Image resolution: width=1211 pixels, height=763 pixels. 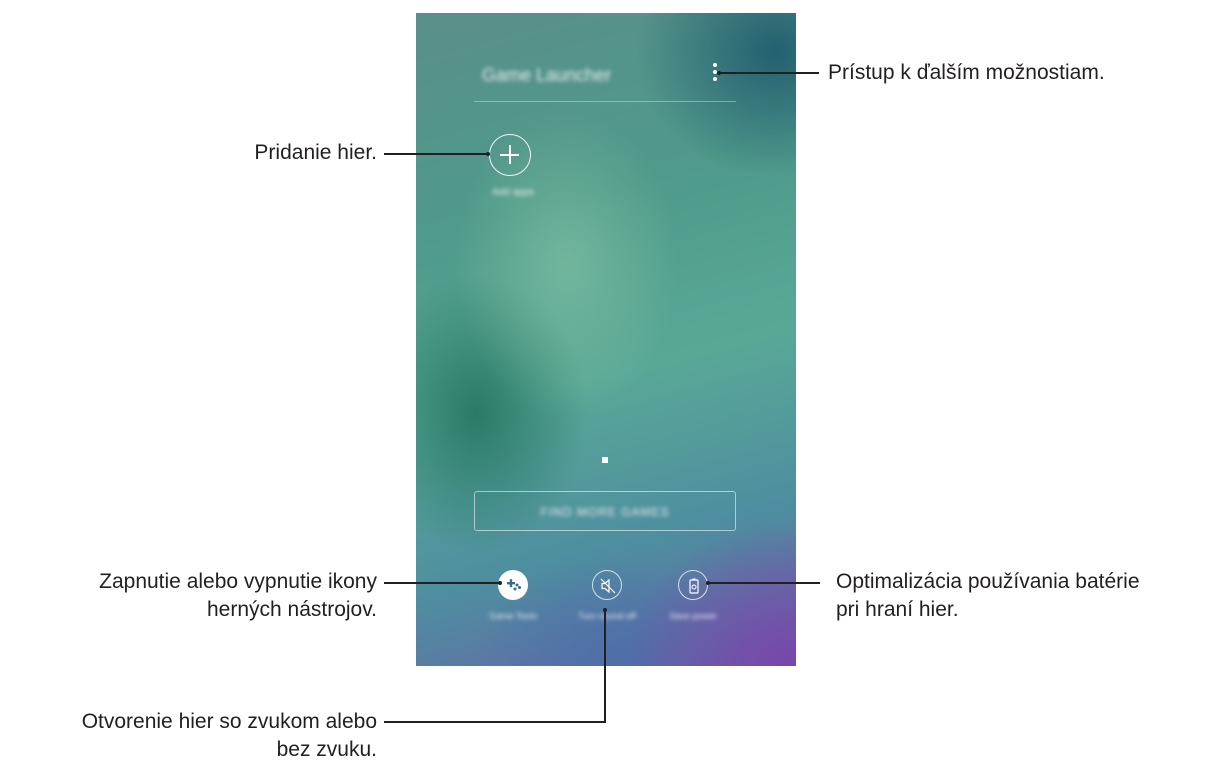 What do you see at coordinates (238, 581) in the screenshot?
I see `game-tools-callout-line1: Zapnutie alebo vypnutie ikony` at bounding box center [238, 581].